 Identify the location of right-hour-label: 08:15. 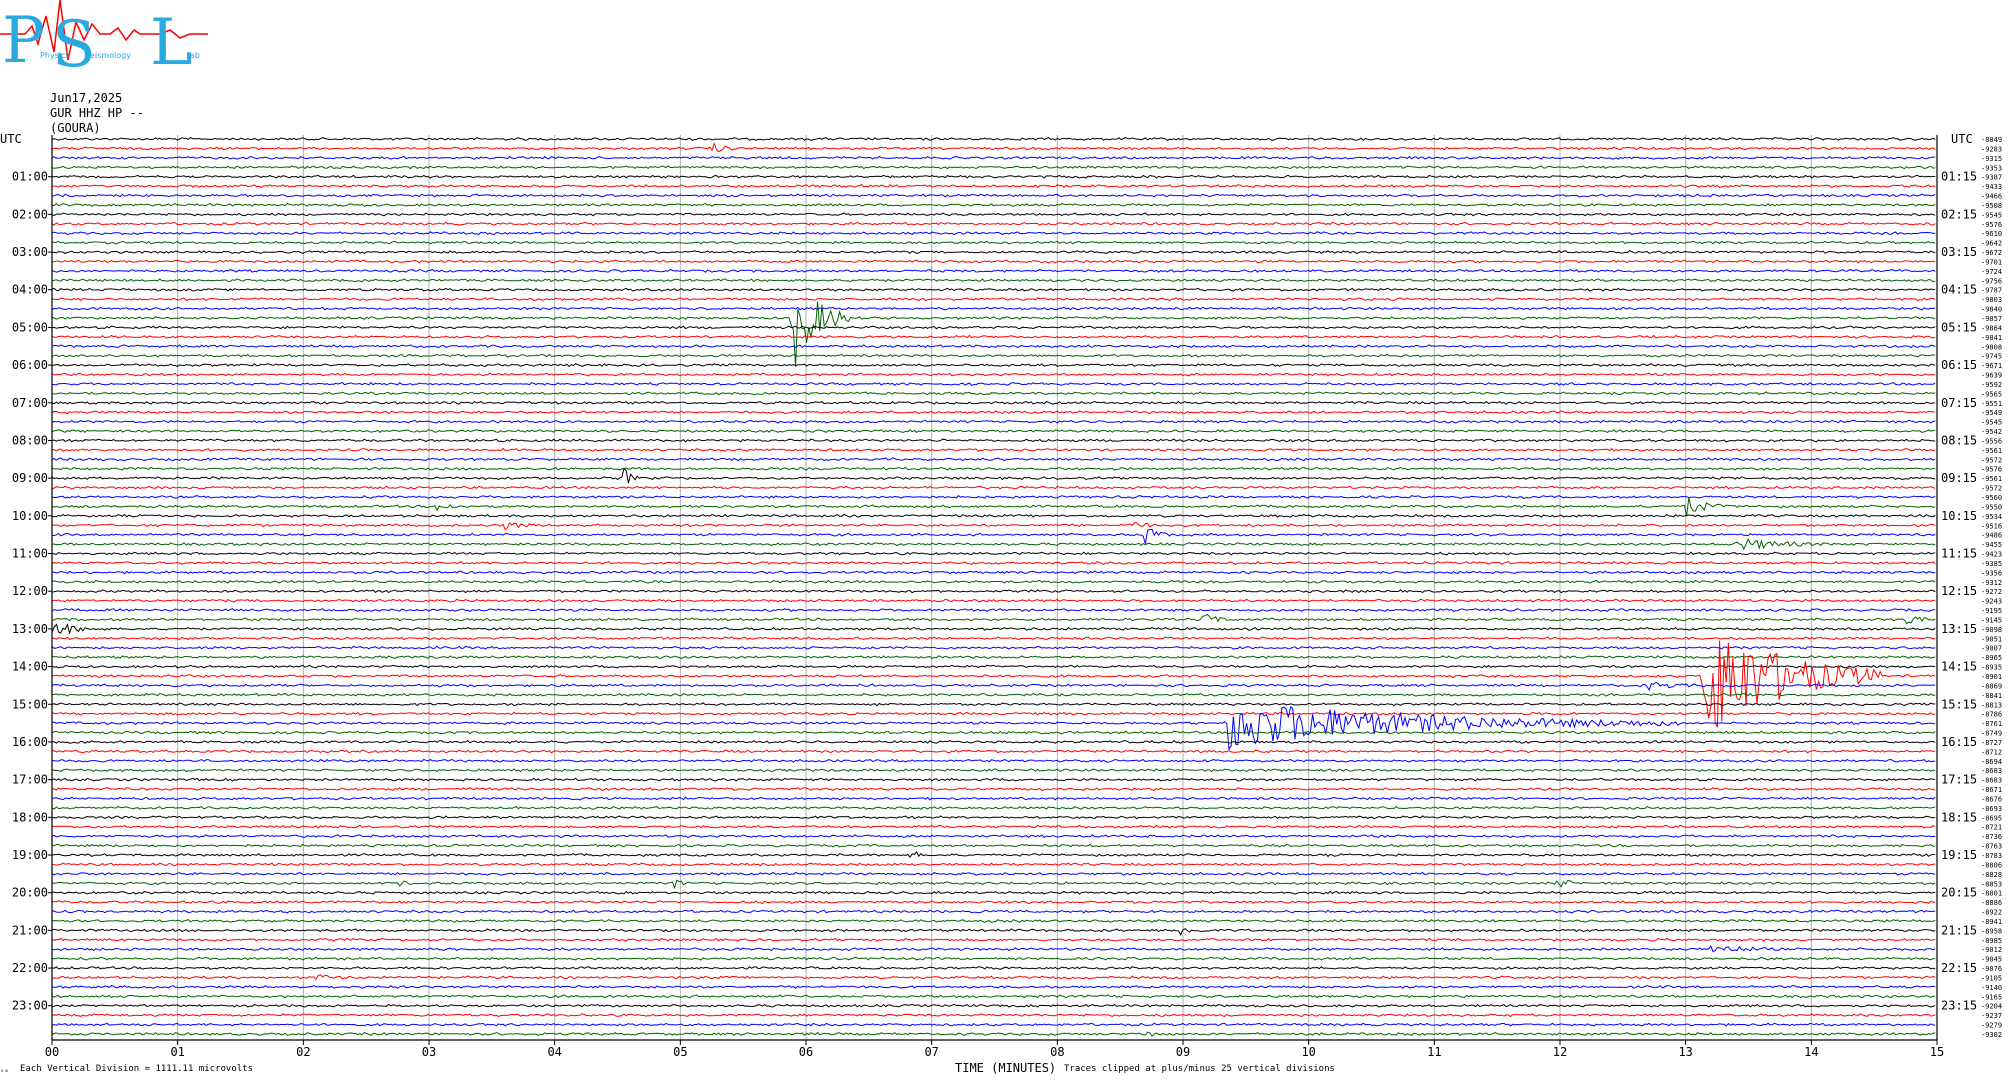
(1959, 440).